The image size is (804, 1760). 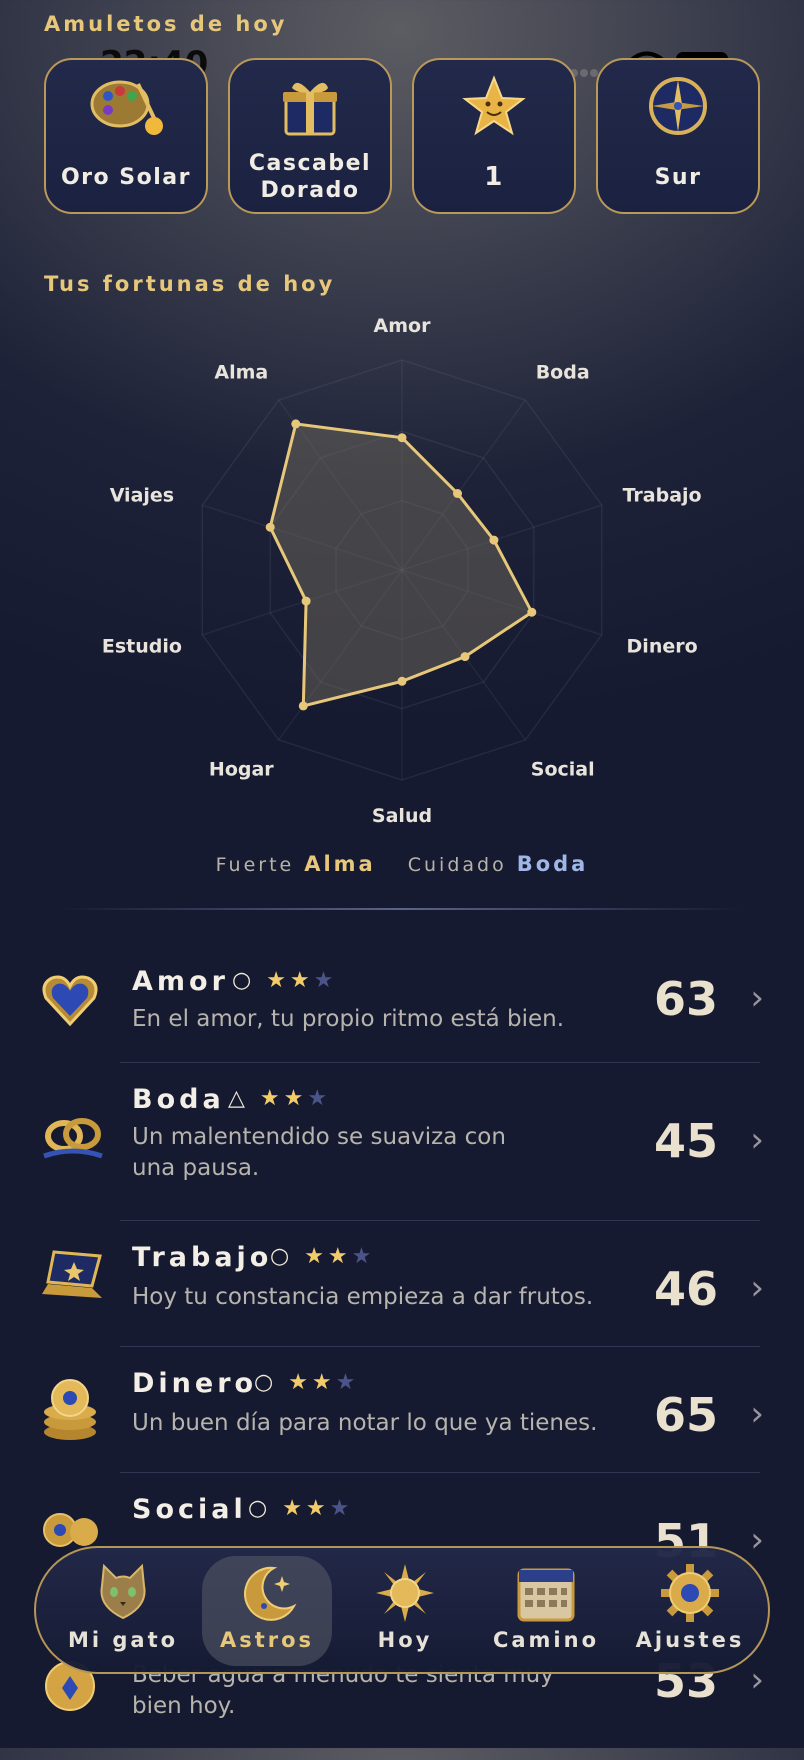 What do you see at coordinates (685, 1289) in the screenshot?
I see `fortune-score: 46` at bounding box center [685, 1289].